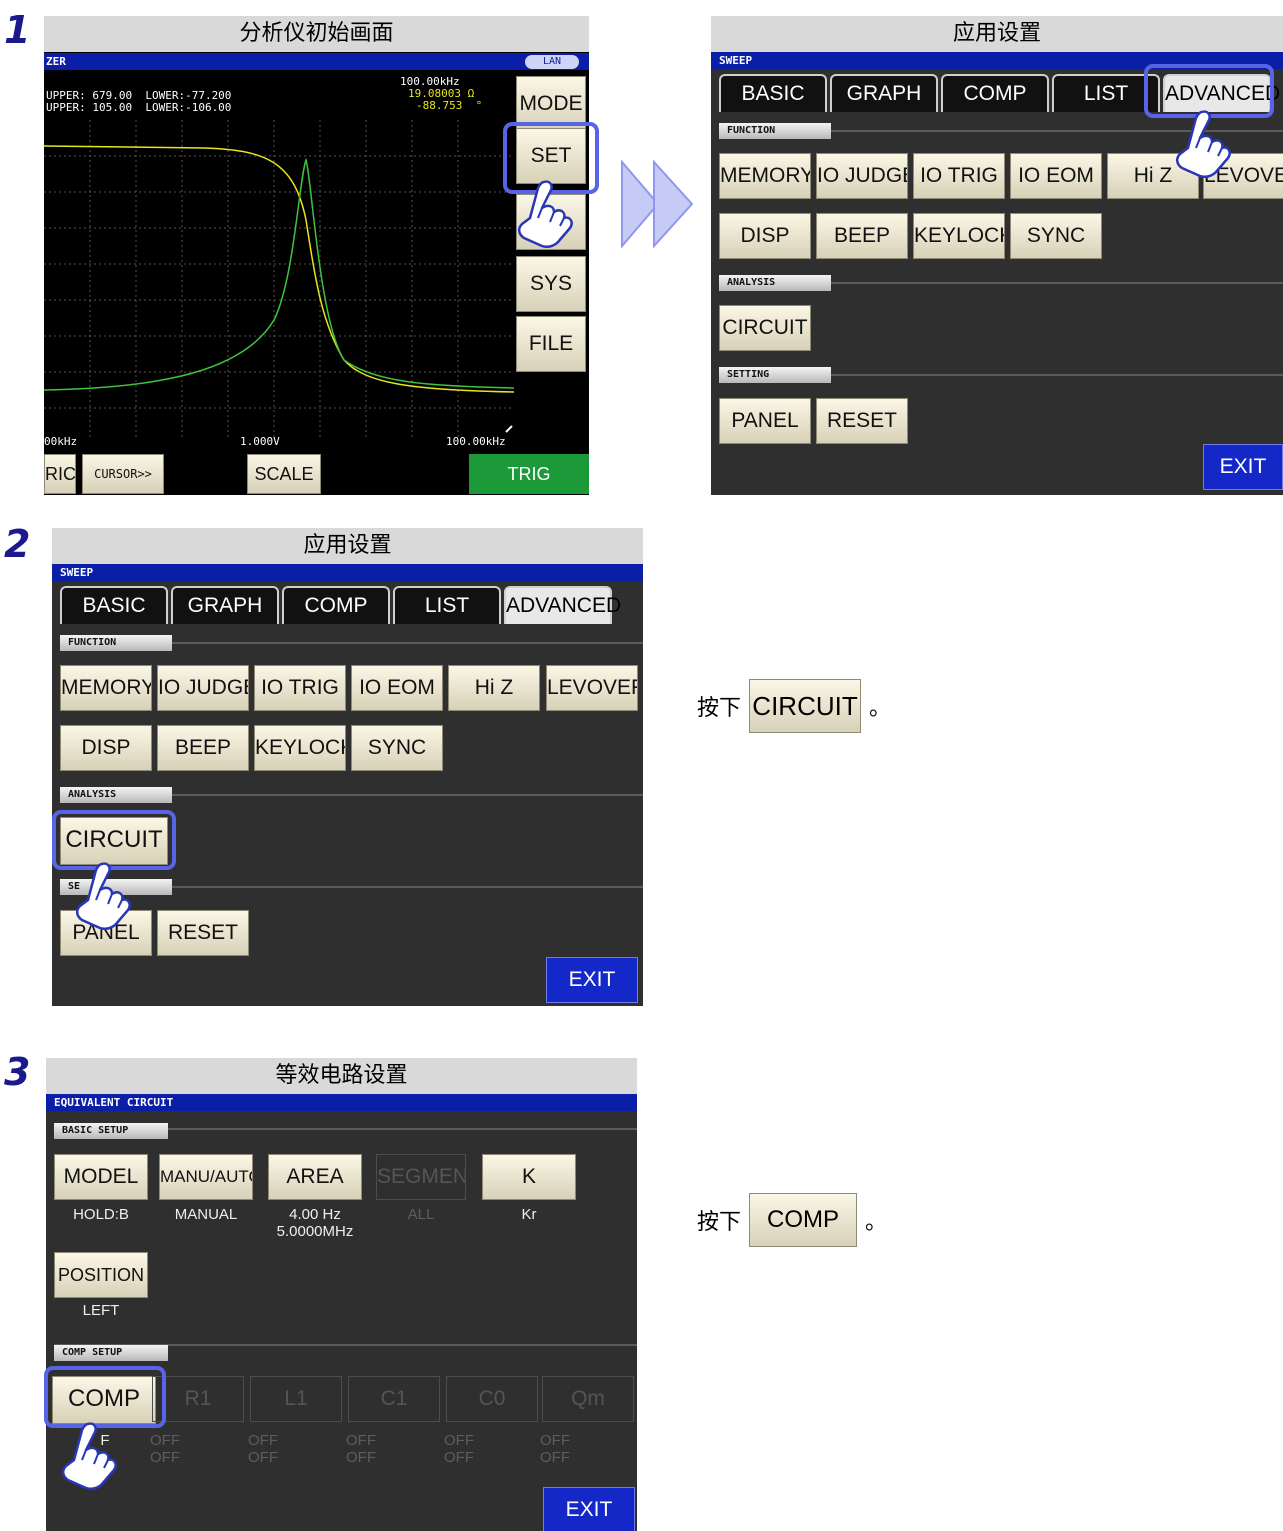  I want to click on circuit-button: CIRCUIT, so click(765, 328).